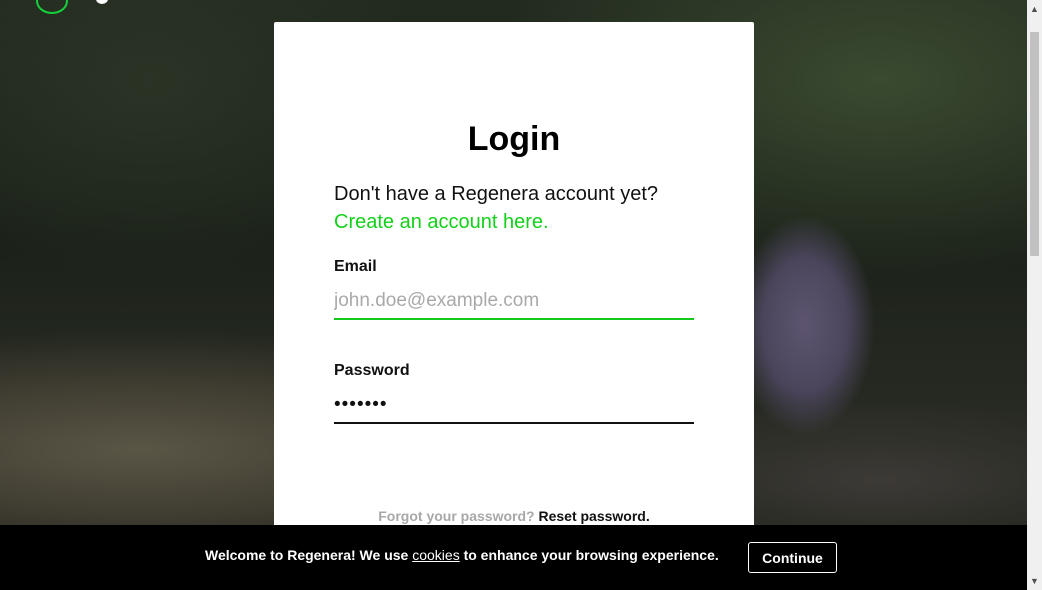 The height and width of the screenshot is (590, 1042). I want to click on signup-prompt-text: Don't have a Regenera account yet?, so click(496, 194).